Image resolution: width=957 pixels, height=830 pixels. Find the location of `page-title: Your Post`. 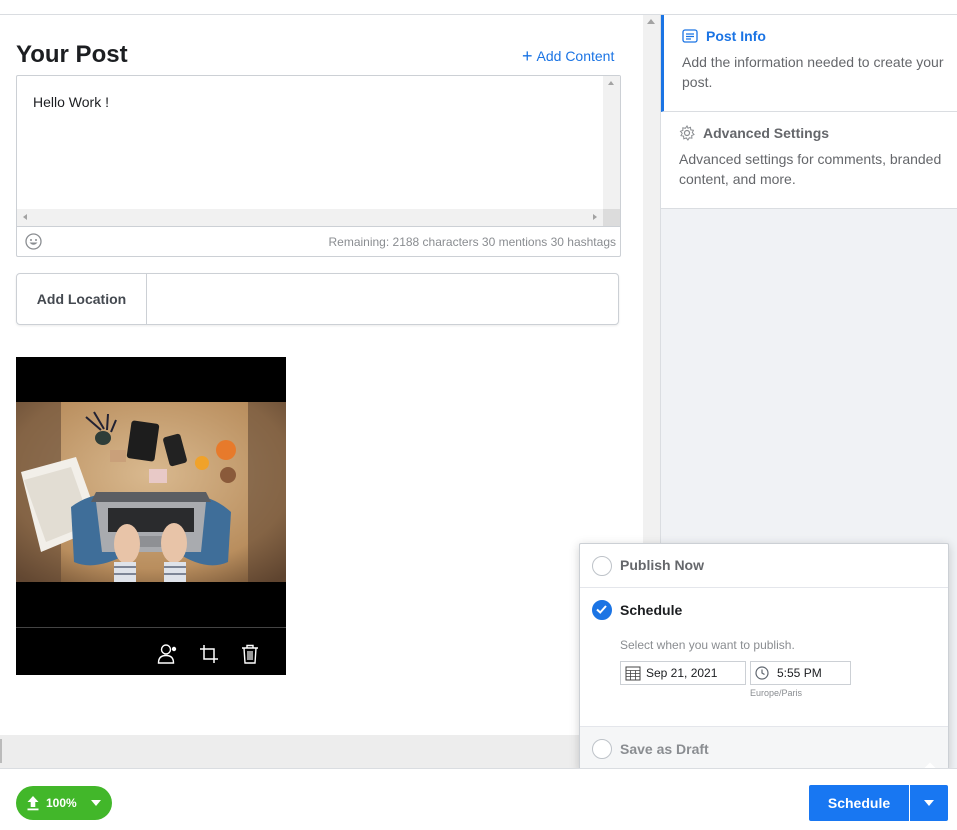

page-title: Your Post is located at coordinates (72, 54).